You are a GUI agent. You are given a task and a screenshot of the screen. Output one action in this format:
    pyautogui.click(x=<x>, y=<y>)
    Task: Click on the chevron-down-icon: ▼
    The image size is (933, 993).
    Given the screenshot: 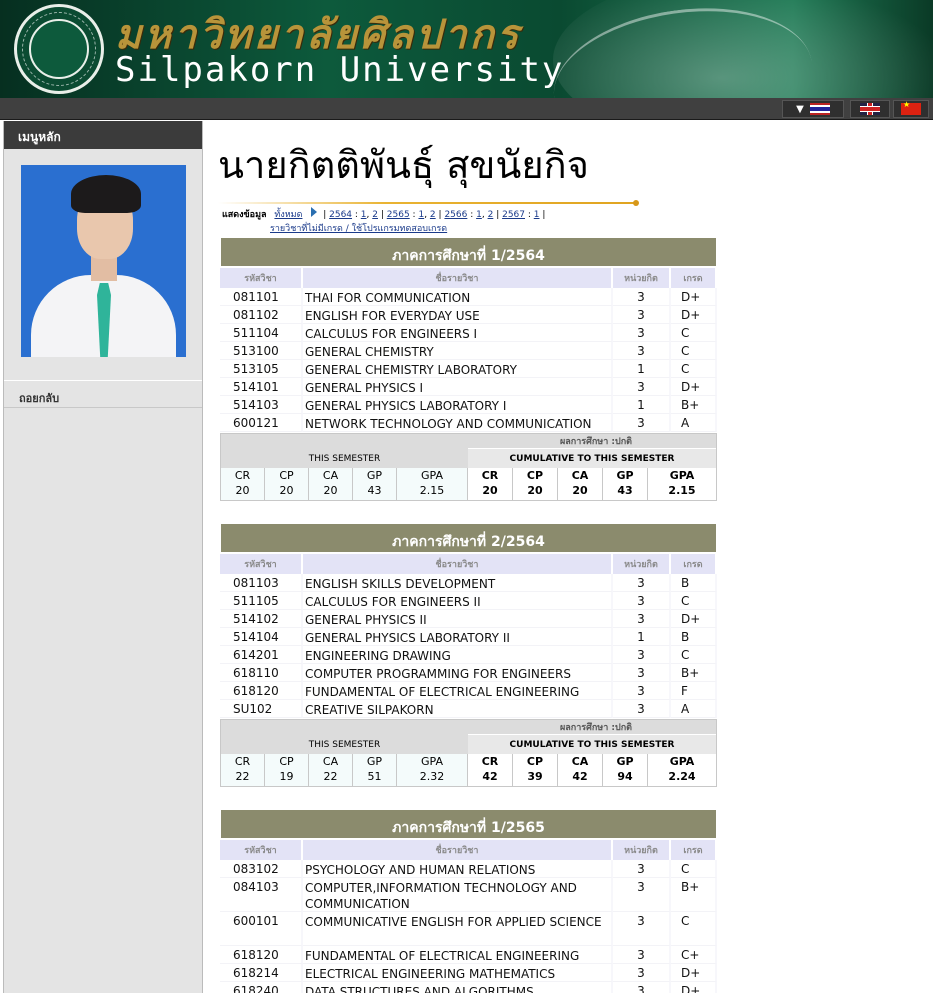 What is the action you would take?
    pyautogui.click(x=800, y=109)
    